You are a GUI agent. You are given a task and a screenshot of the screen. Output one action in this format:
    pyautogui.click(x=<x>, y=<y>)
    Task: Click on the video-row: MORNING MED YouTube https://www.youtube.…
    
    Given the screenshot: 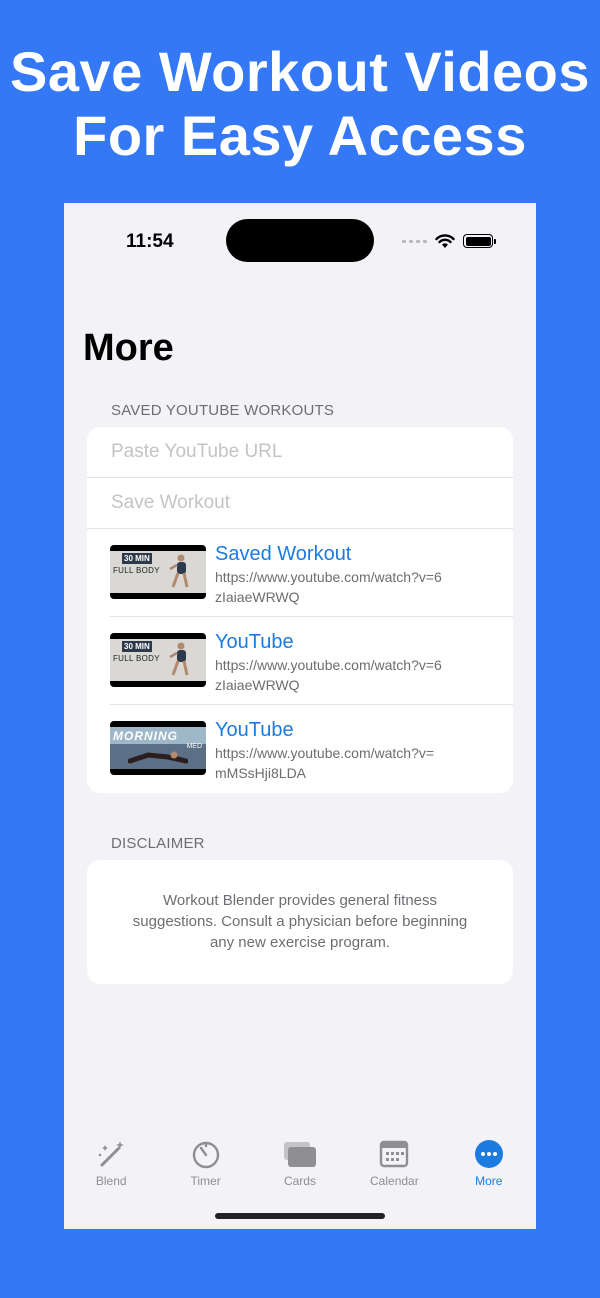 What is the action you would take?
    pyautogui.click(x=300, y=749)
    